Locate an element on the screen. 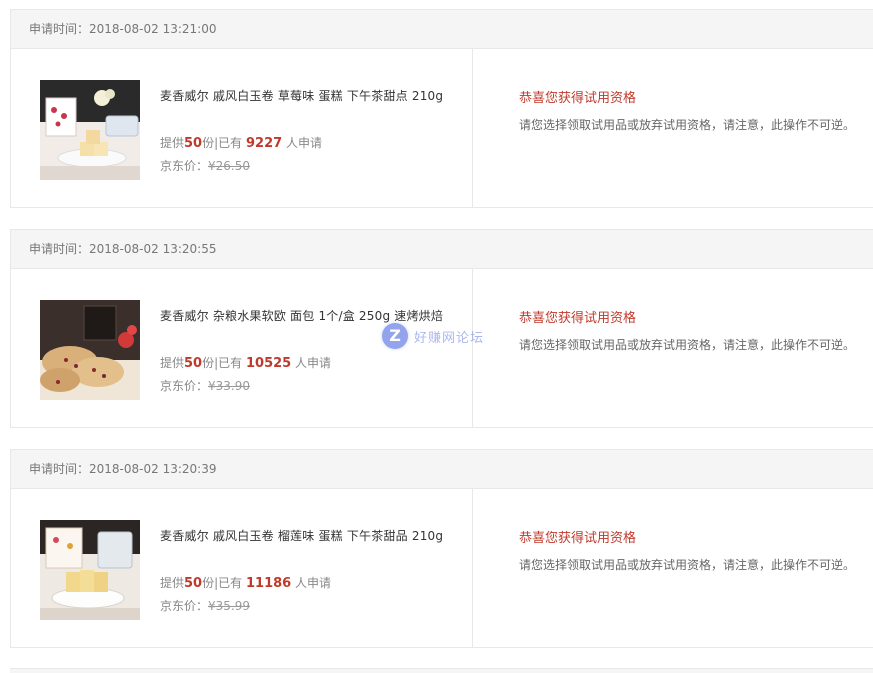 The height and width of the screenshot is (673, 873). price-value: ¥26.50 is located at coordinates (229, 166).